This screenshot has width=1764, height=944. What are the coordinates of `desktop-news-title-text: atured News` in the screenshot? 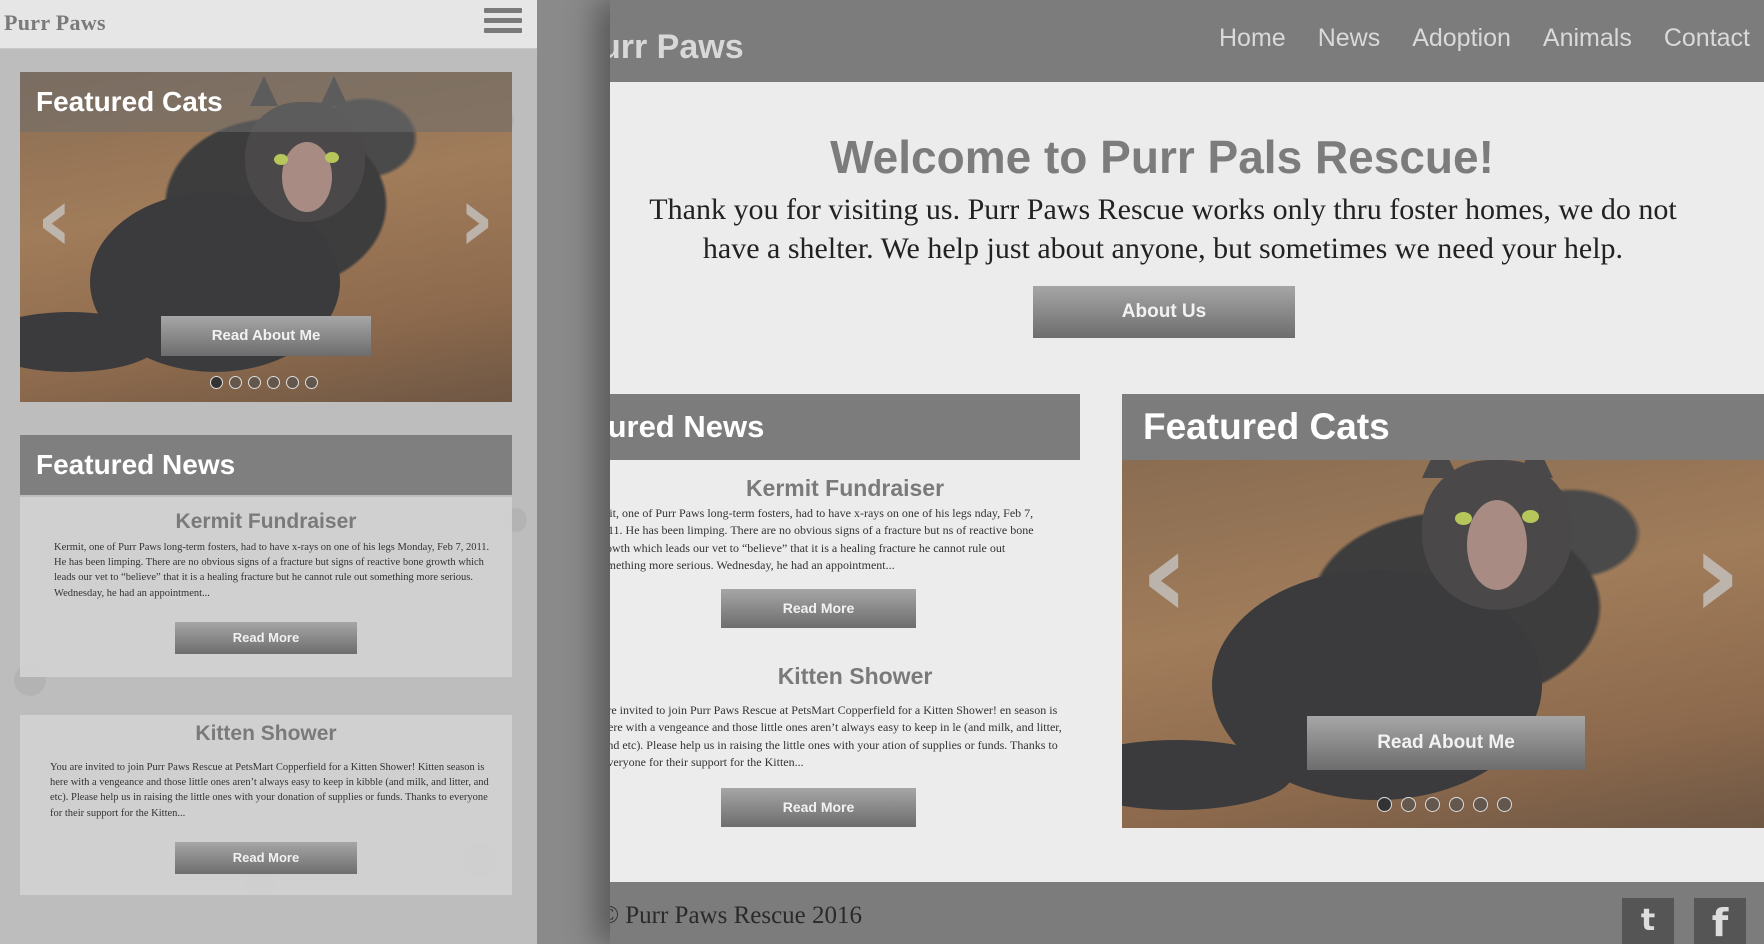 It's located at (687, 426).